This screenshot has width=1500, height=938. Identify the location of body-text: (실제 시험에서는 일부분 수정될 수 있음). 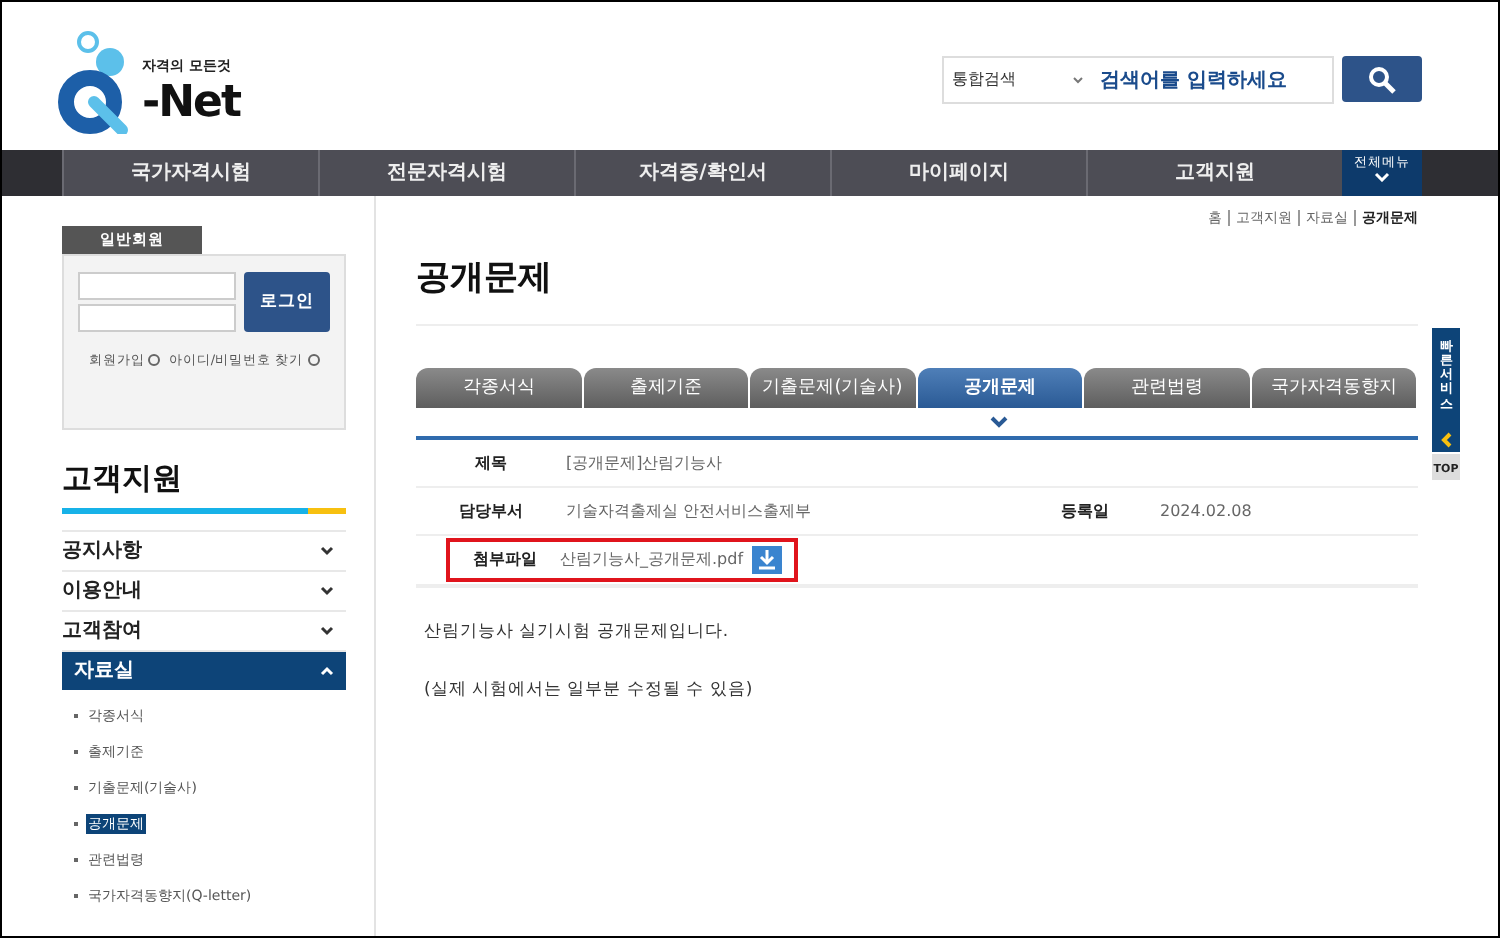
(589, 690).